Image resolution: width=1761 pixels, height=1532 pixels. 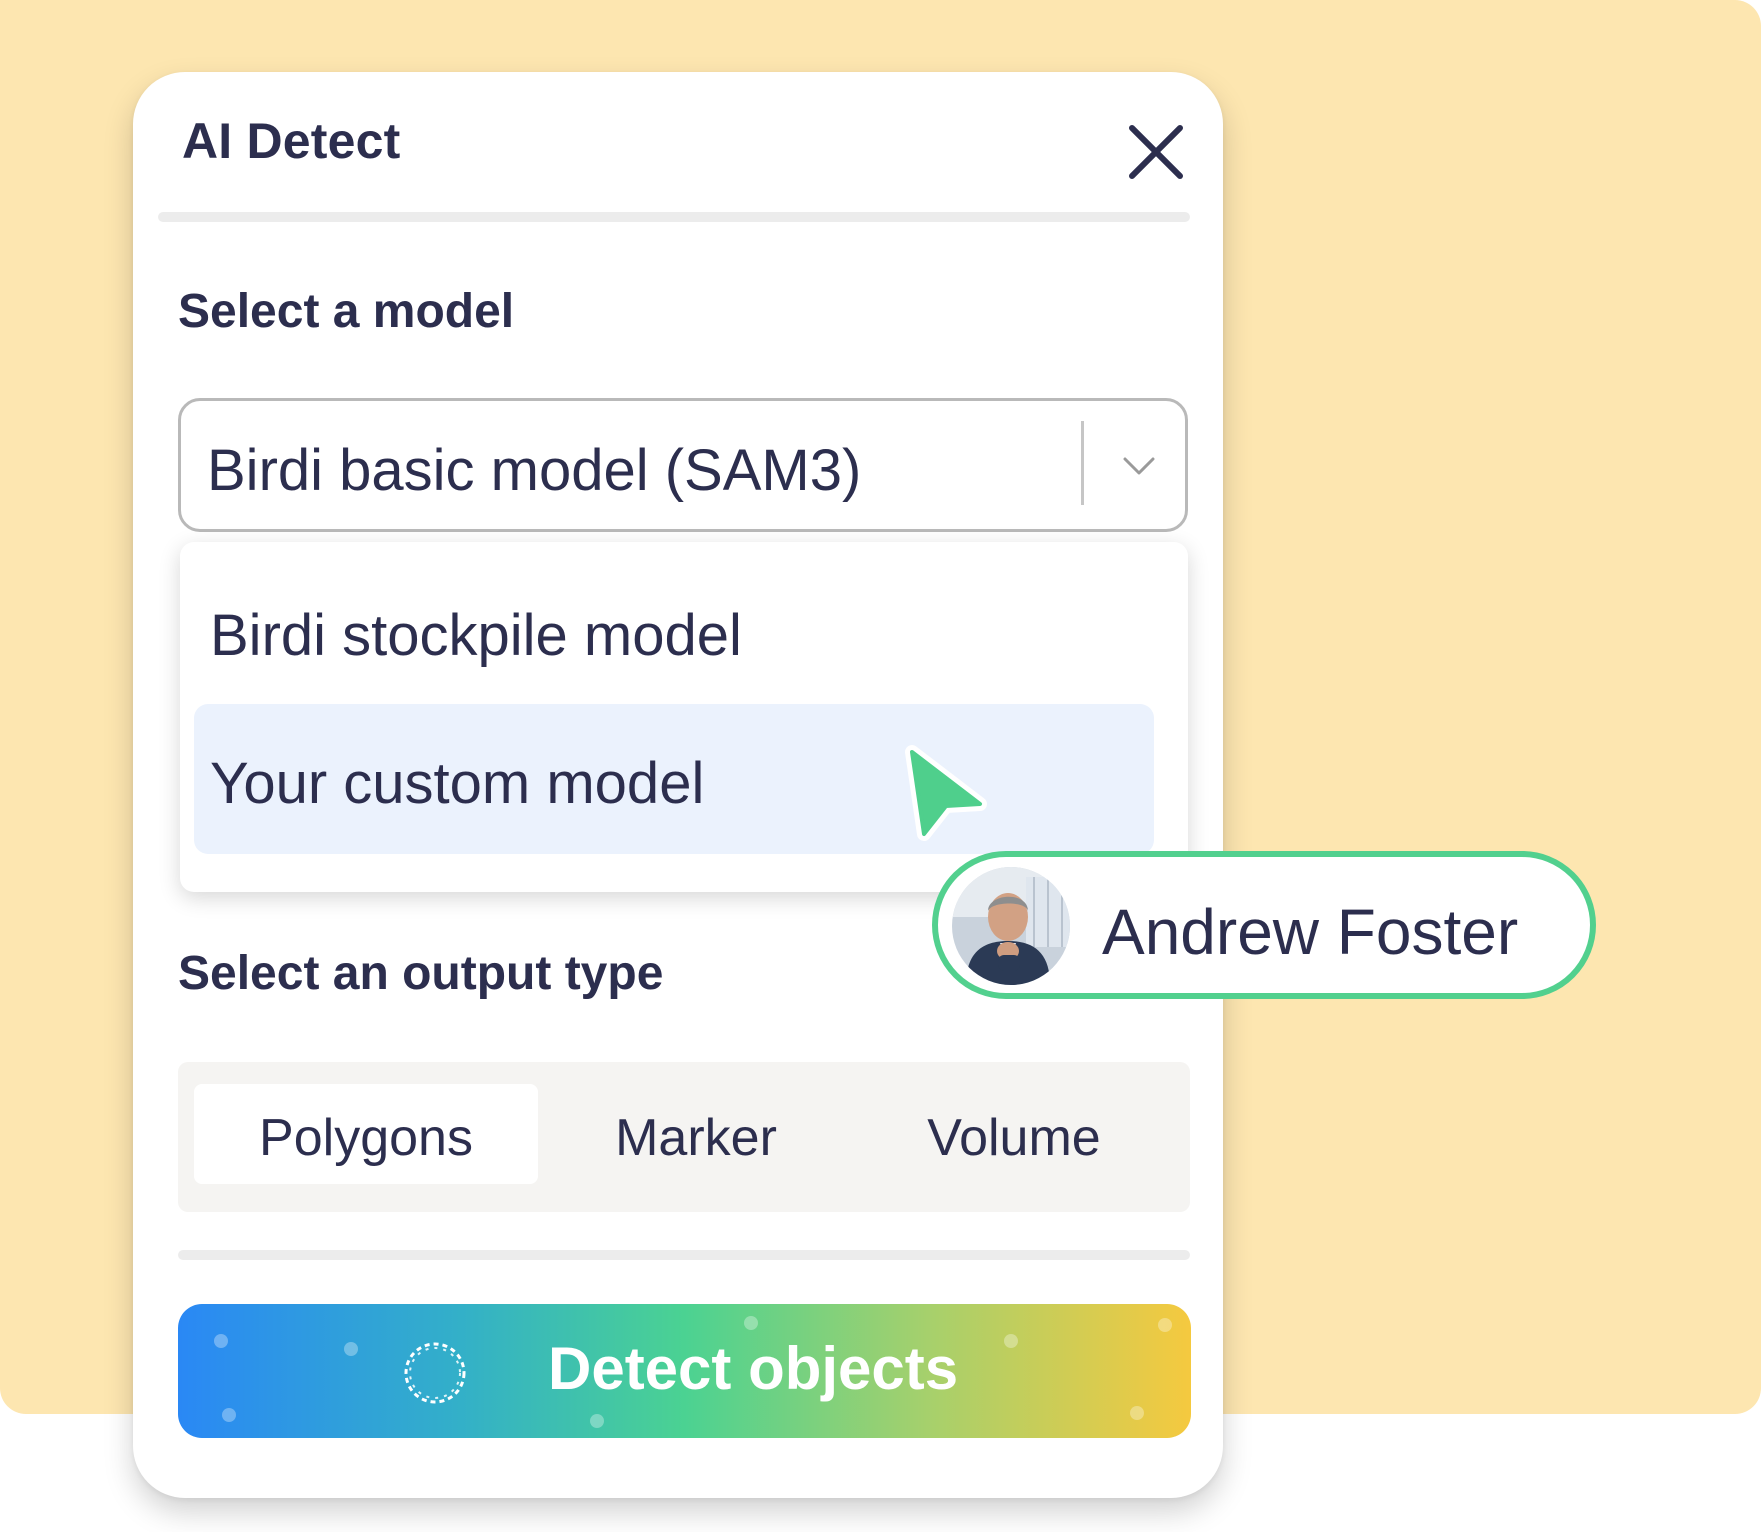 I want to click on segment-volume: Volume, so click(x=1014, y=1134).